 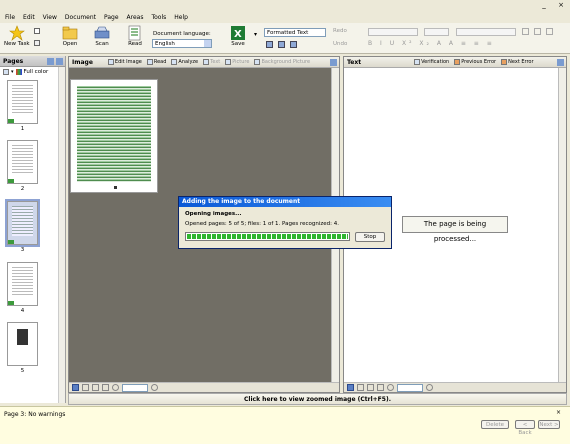 I want to click on analyze-button: Analyze, so click(x=184, y=62).